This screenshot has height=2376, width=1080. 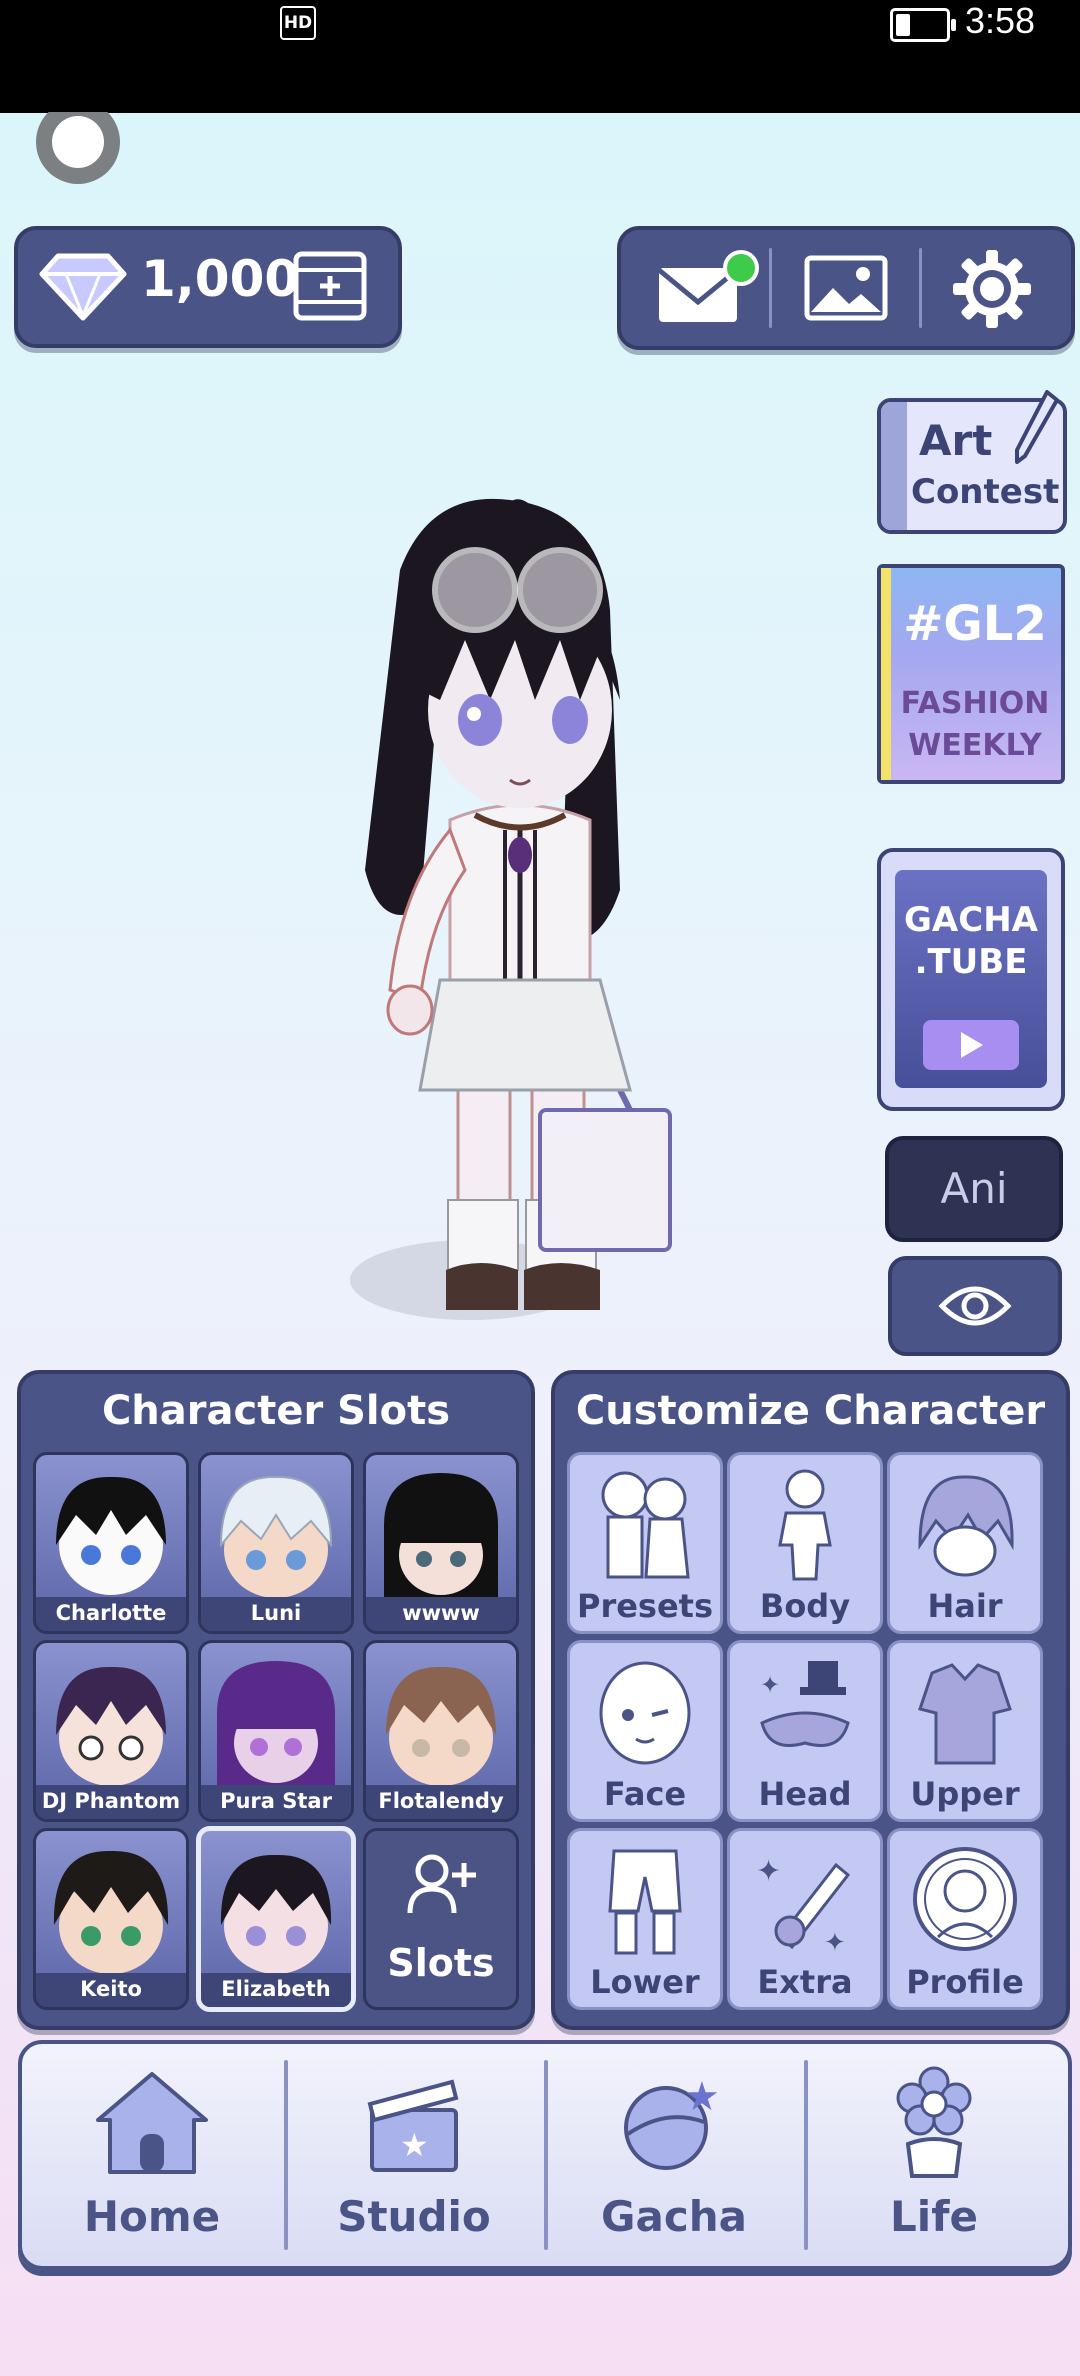 What do you see at coordinates (276, 1990) in the screenshot?
I see `slot-name: Elizabeth` at bounding box center [276, 1990].